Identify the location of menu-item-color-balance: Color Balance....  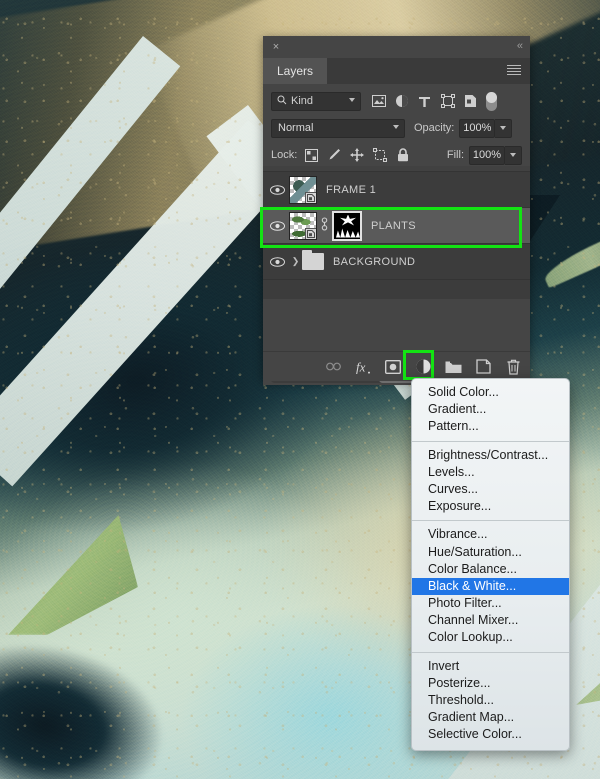
(490, 569).